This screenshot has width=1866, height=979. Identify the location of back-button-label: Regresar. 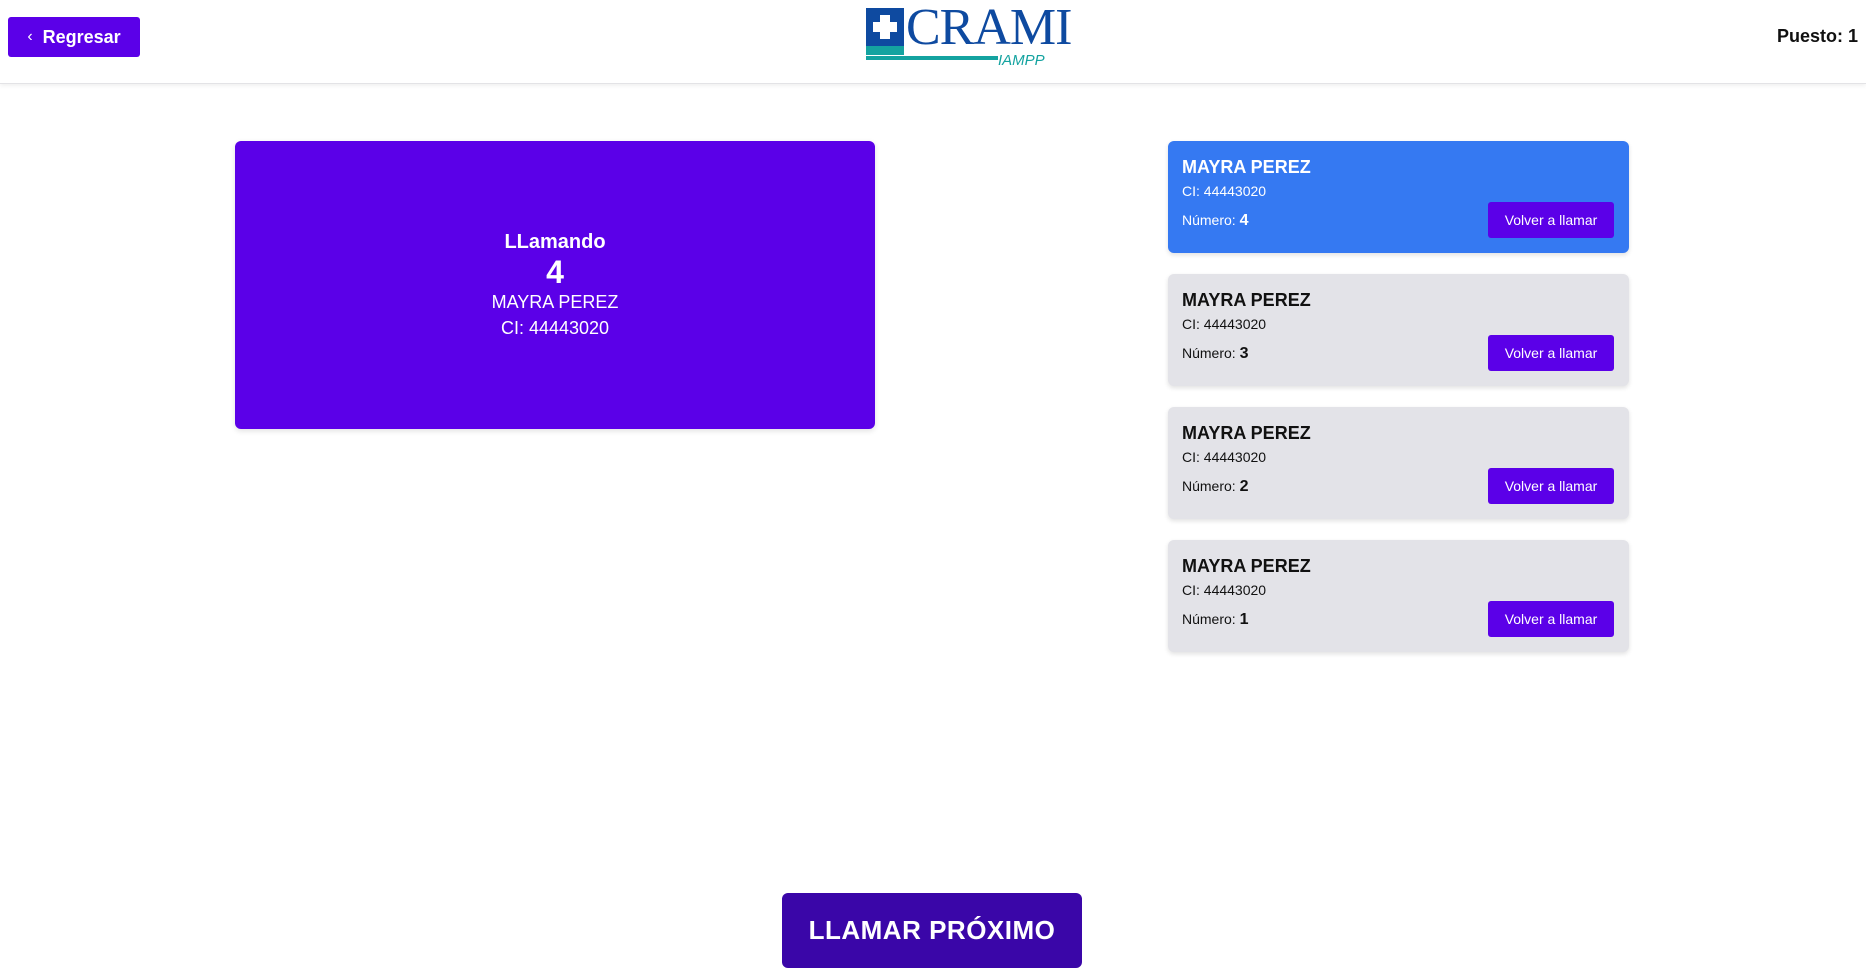
(81, 36).